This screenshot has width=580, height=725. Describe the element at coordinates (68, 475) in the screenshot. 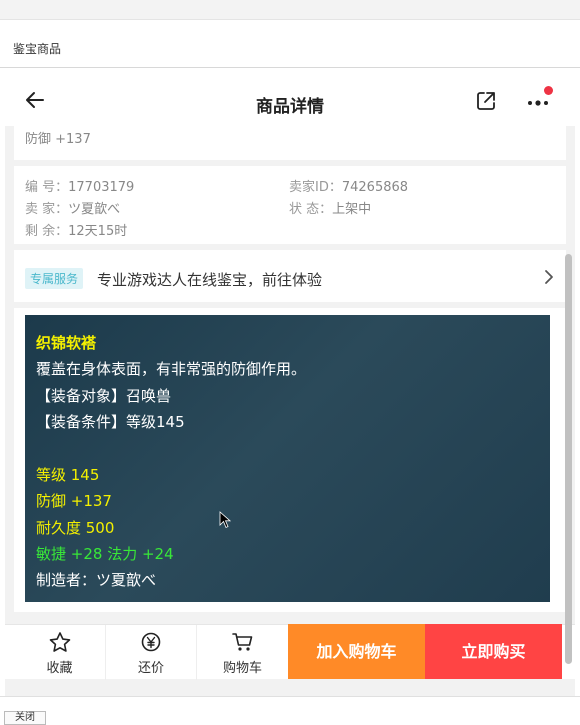

I see `item-level: 等级 145` at that location.